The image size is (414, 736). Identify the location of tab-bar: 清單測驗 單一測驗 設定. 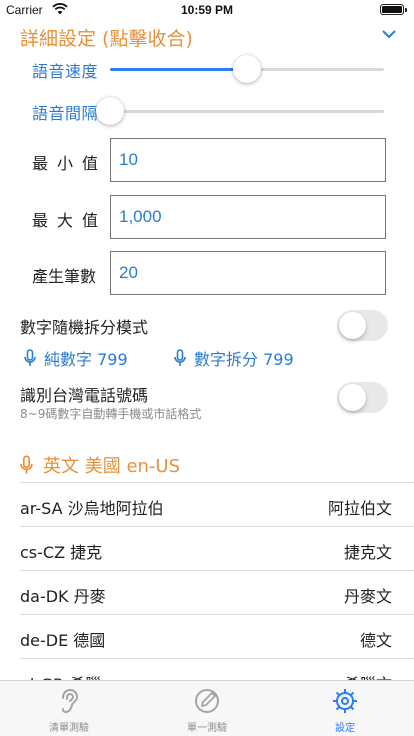
(207, 708).